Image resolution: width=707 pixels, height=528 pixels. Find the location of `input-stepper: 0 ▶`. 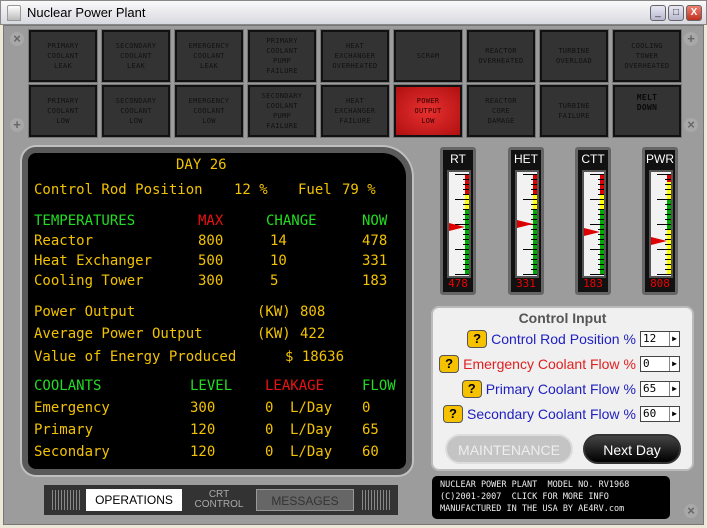

input-stepper: 0 ▶ is located at coordinates (660, 364).